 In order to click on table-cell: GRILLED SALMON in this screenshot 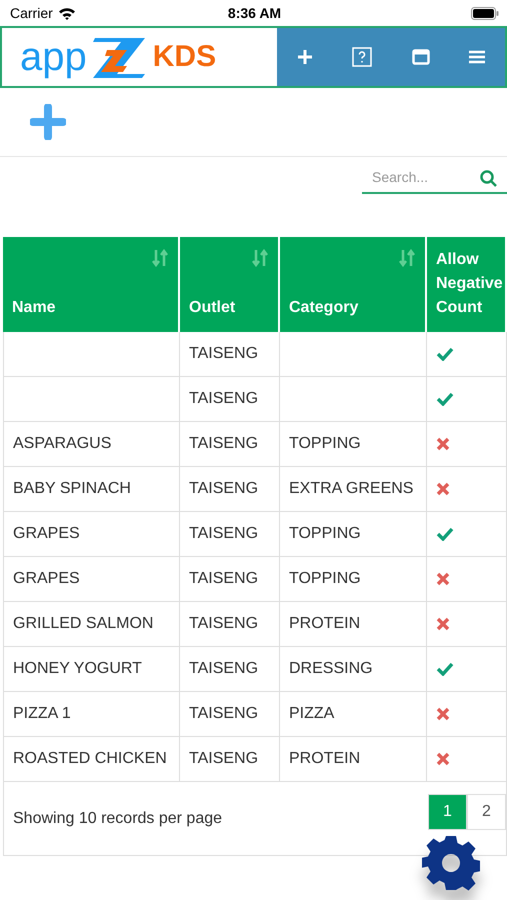, I will do `click(91, 624)`.